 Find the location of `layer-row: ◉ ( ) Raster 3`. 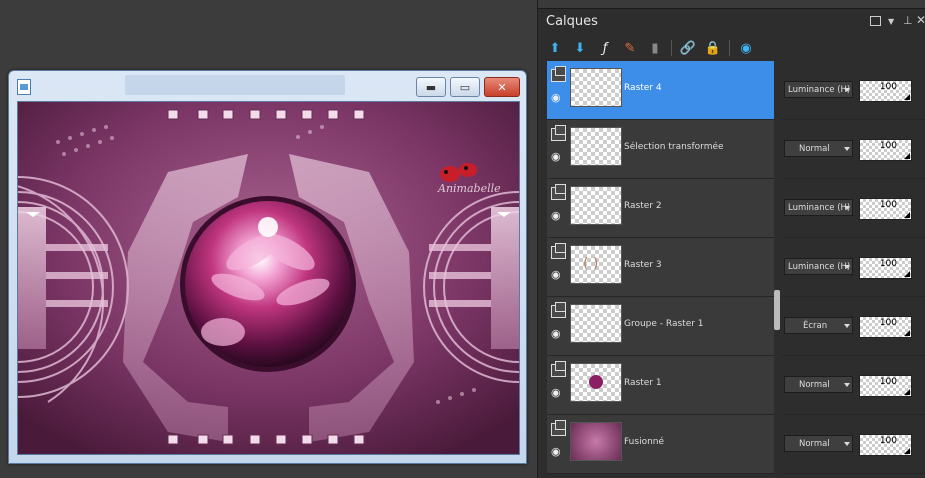

layer-row: ◉ ( ) Raster 3 is located at coordinates (660, 267).